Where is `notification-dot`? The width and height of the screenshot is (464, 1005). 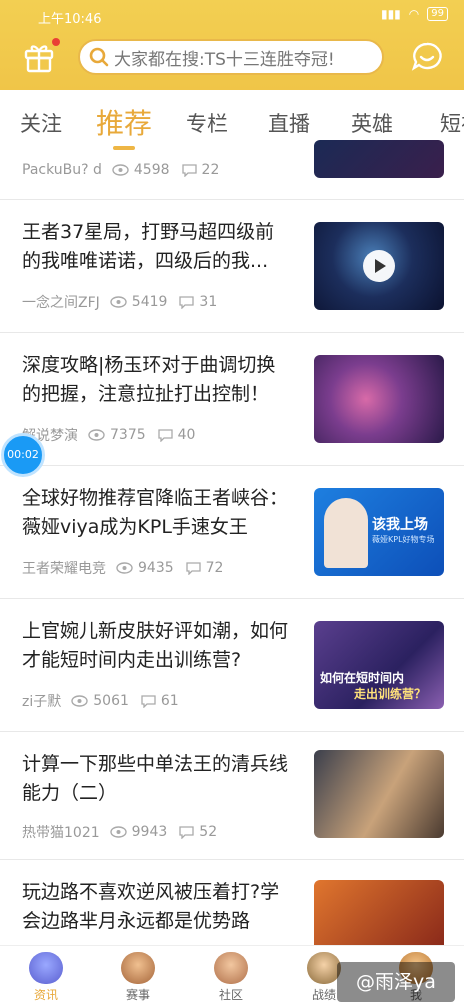 notification-dot is located at coordinates (56, 42).